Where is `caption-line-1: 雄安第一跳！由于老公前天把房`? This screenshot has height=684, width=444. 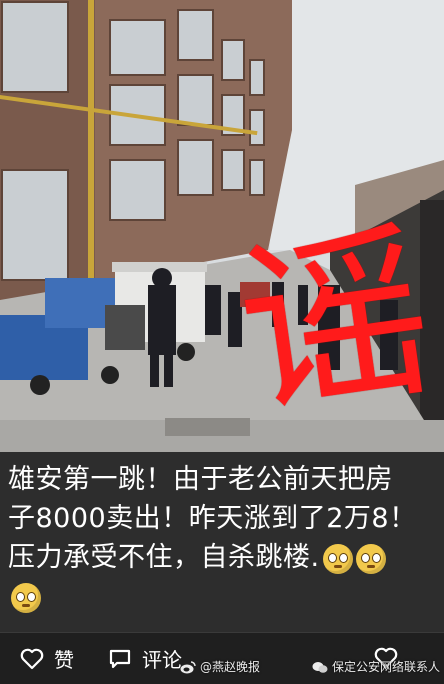
caption-line-1: 雄安第一跳！由于老公前天把房 is located at coordinates (200, 479).